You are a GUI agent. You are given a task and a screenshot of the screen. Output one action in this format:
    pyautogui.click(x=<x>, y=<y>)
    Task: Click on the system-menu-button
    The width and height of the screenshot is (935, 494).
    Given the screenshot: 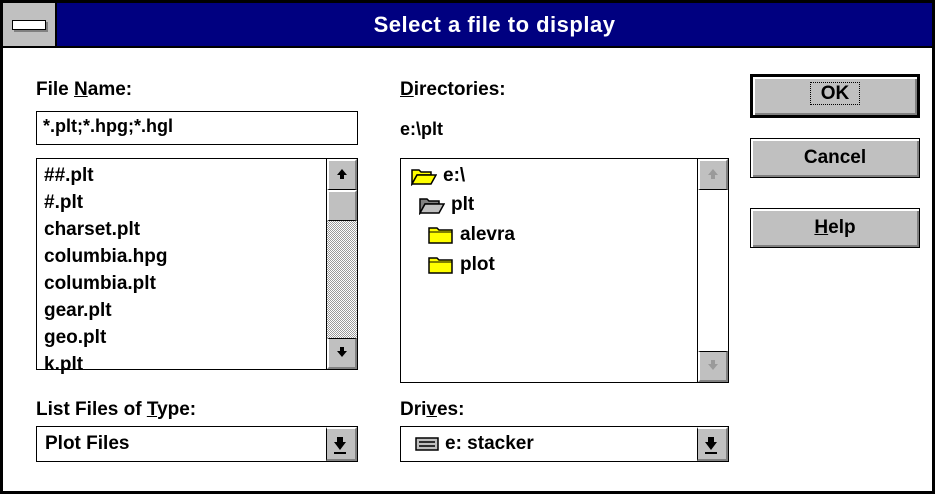 What is the action you would take?
    pyautogui.click(x=30, y=24)
    